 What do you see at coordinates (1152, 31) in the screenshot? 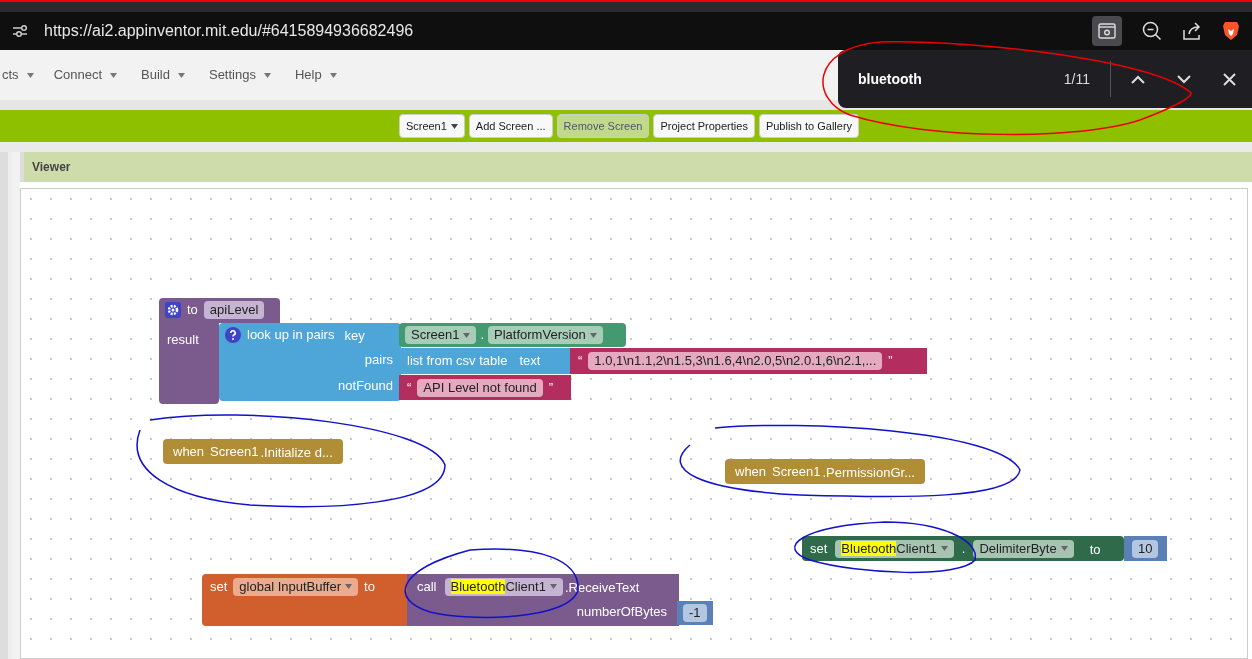
I see `zoom-out-icon` at bounding box center [1152, 31].